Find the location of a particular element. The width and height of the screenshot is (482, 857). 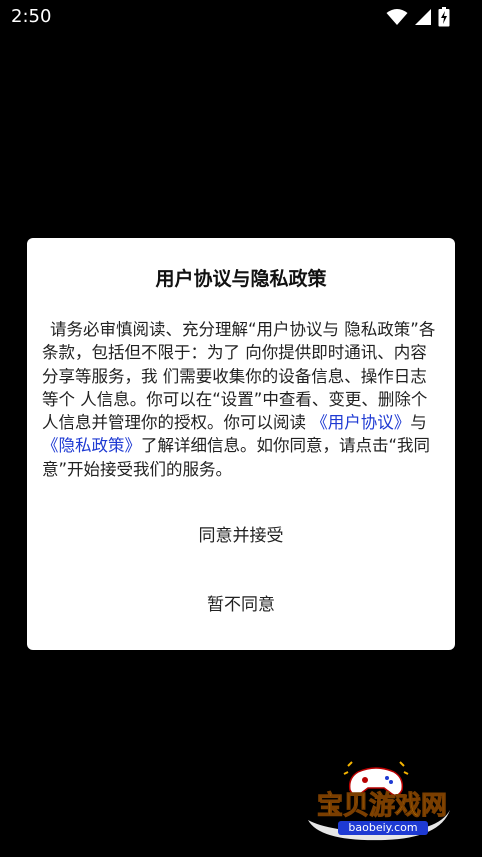

user-agreement-link: 《用户协议》 is located at coordinates (360, 422).